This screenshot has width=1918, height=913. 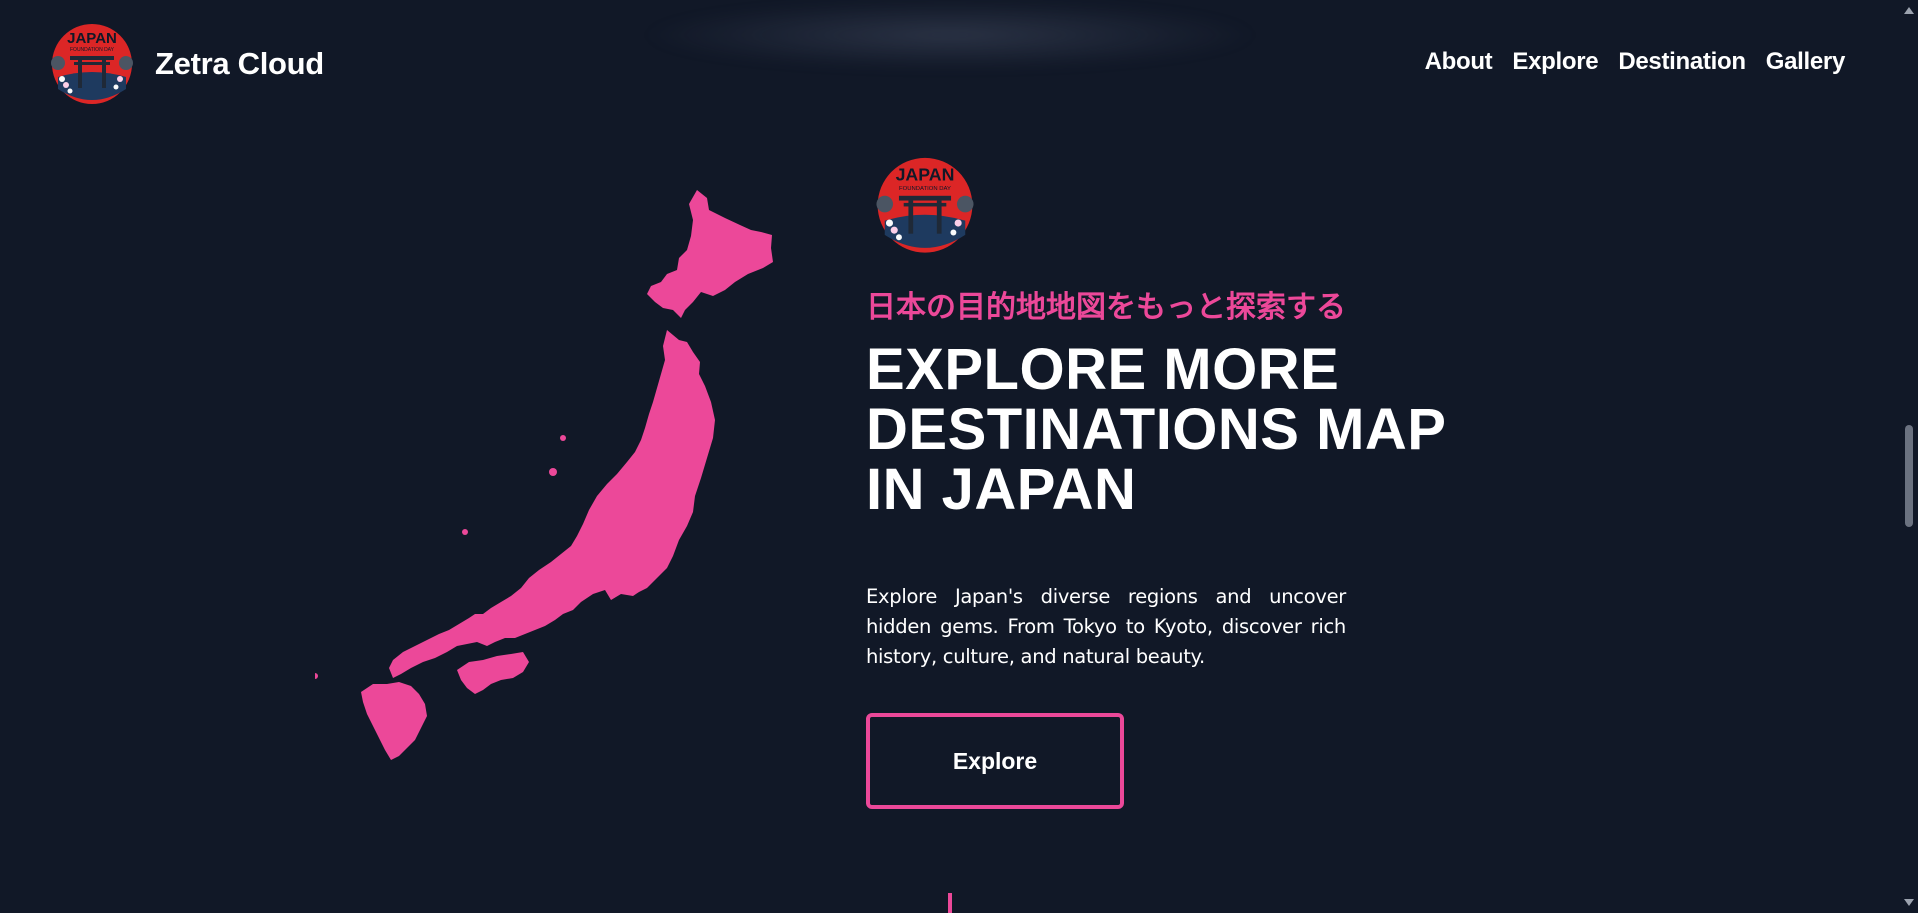 What do you see at coordinates (1103, 369) in the screenshot?
I see `hero-title-line-1: EXPLORE MORE` at bounding box center [1103, 369].